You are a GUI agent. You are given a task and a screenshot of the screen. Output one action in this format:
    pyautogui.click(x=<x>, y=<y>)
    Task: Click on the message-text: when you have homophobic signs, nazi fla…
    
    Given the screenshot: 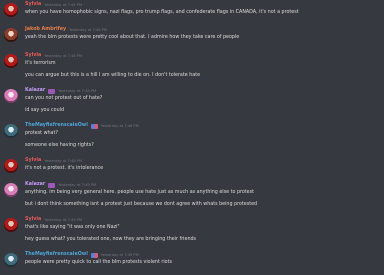 What is the action you would take?
    pyautogui.click(x=162, y=12)
    